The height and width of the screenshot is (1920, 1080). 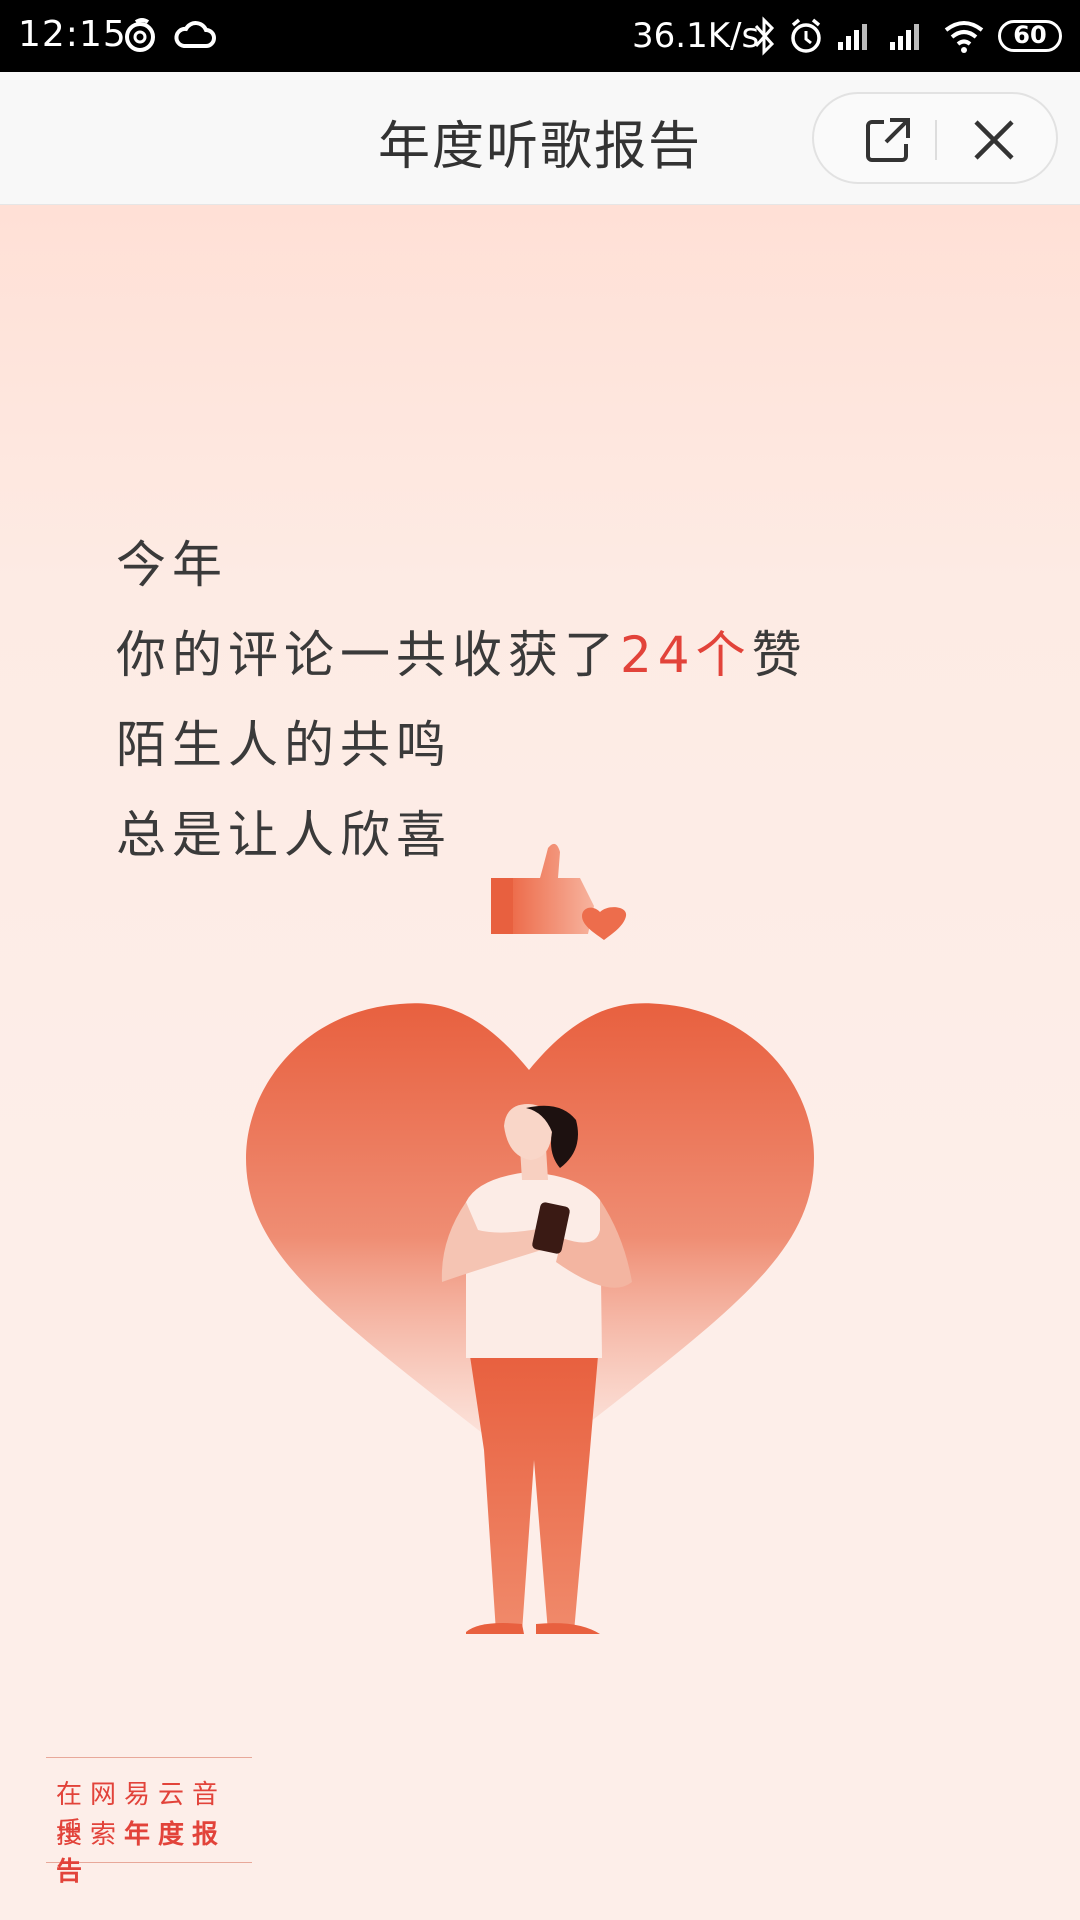 I want to click on footer-line-2-prefix: 搜索, so click(x=90, y=1835).